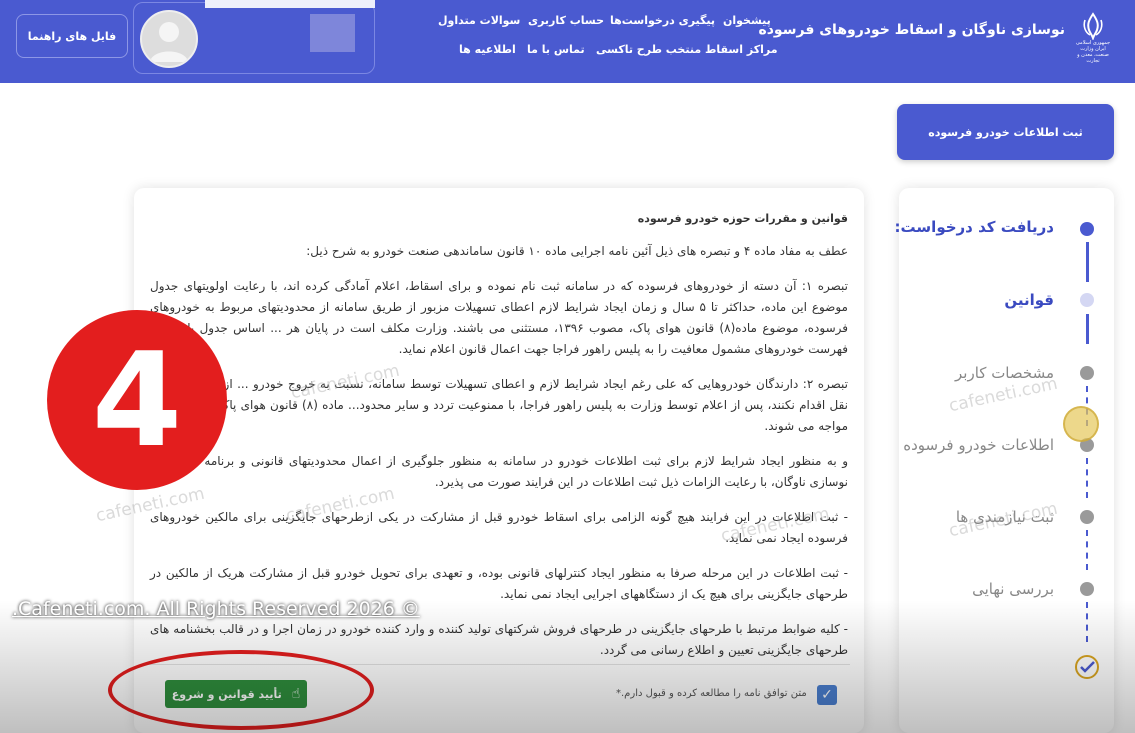 The image size is (1135, 733). What do you see at coordinates (687, 49) in the screenshot?
I see `nav-taxi-centers: مراکز اسقاط منتخب طرح تاکسی` at bounding box center [687, 49].